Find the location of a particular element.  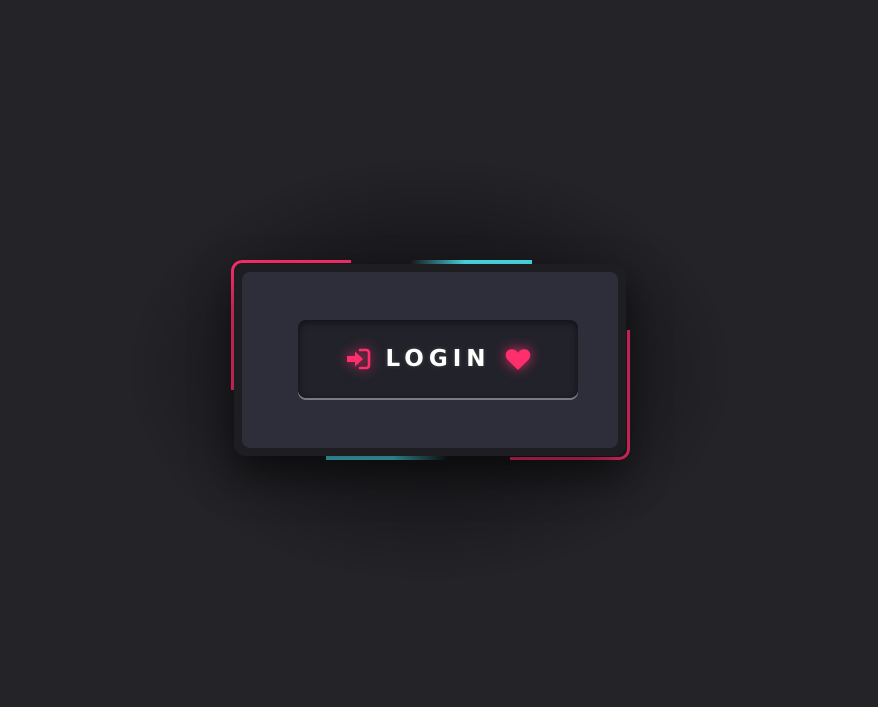

login-button: LOGIN is located at coordinates (438, 359).